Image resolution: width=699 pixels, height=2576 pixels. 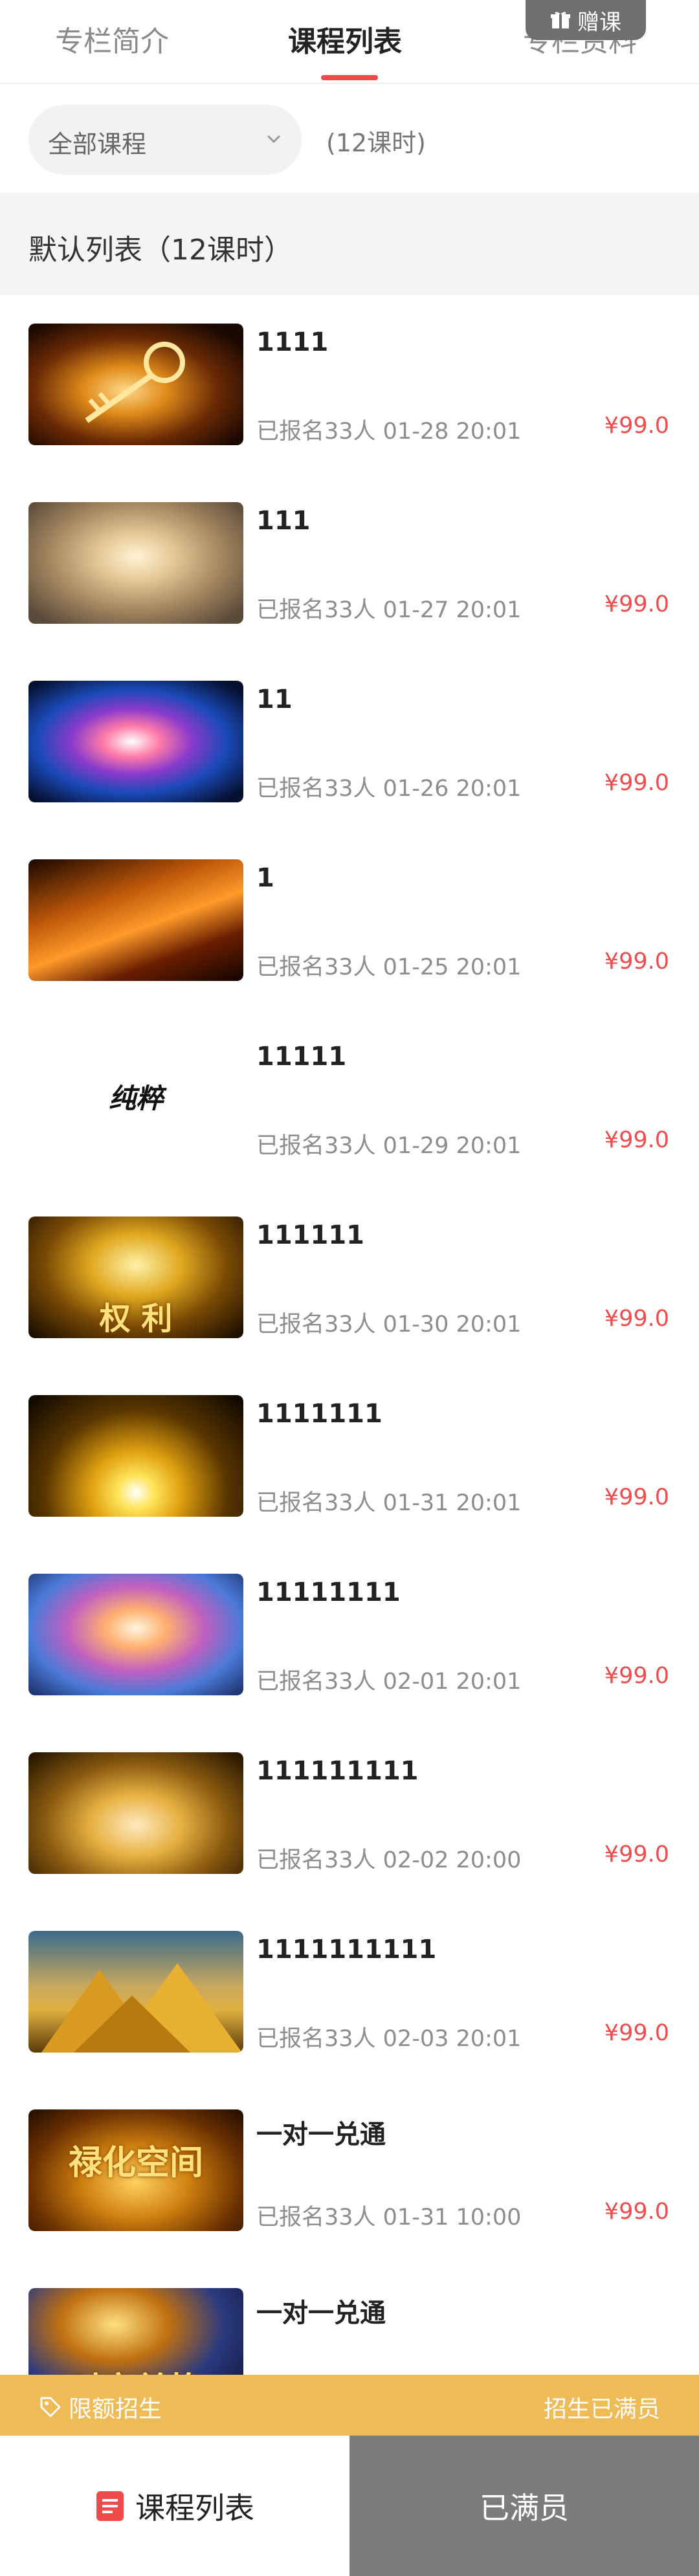 I want to click on course-item: 111111111 已报名33人 02-02 20:00 ¥99.0, so click(x=349, y=1813).